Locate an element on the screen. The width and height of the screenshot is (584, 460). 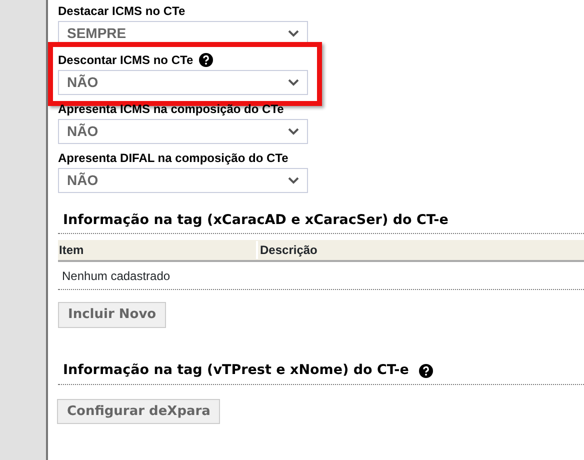
section-title: Informação na tag (vTPrest e xNome) do CT-e is located at coordinates (236, 370).